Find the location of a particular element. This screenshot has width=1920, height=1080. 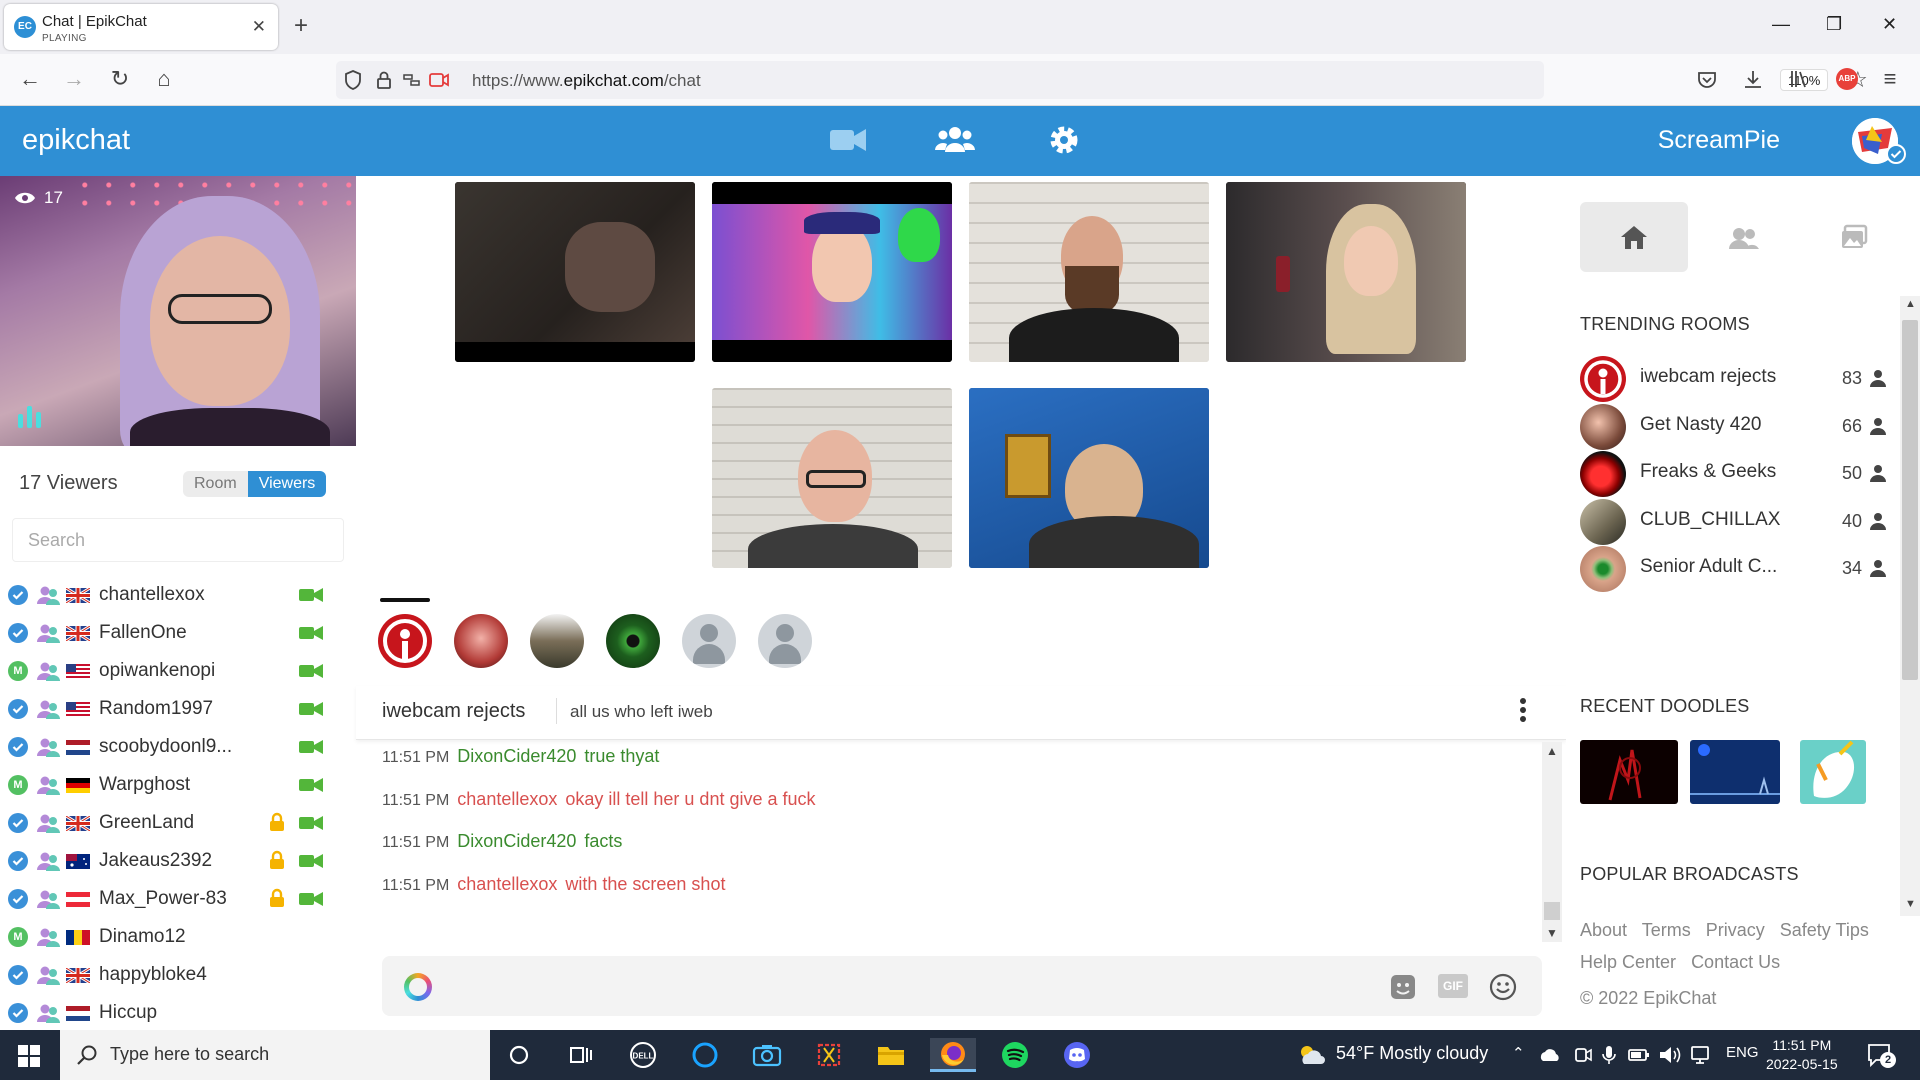

task-view-icon is located at coordinates (581, 1055).